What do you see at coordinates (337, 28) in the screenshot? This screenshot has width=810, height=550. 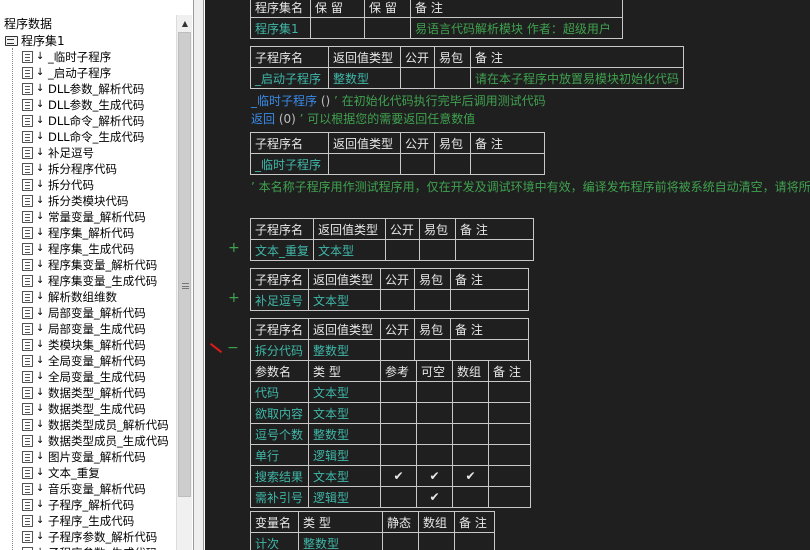 I see `reserved-cell` at bounding box center [337, 28].